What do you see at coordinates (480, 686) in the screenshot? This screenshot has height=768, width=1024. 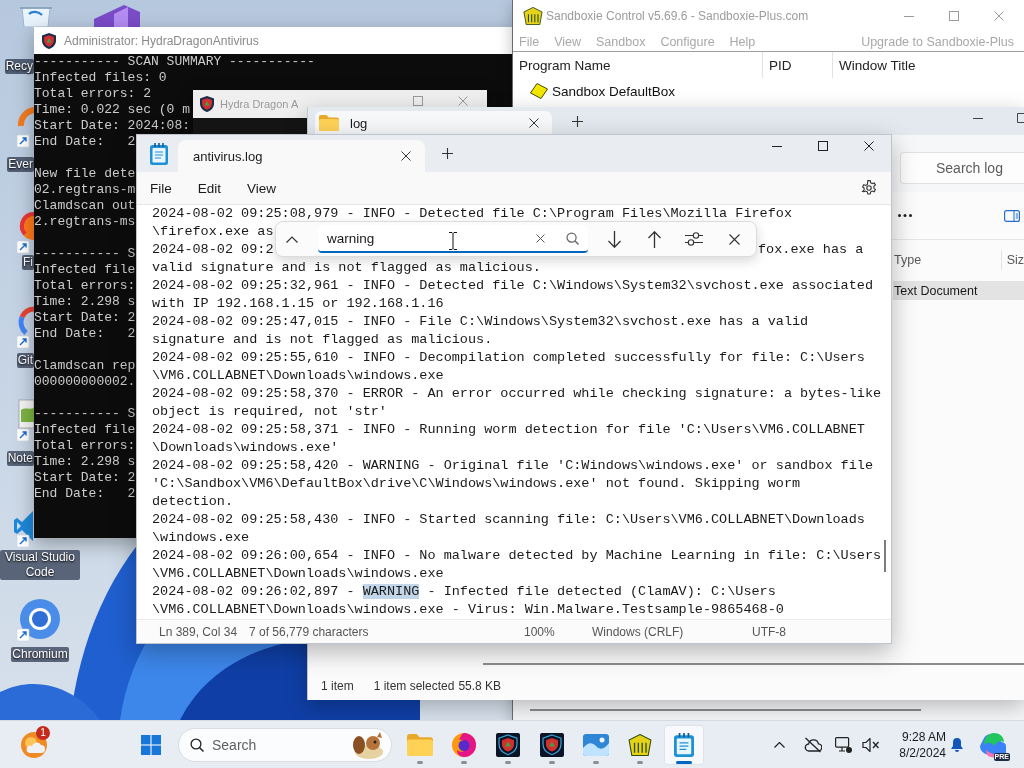 I see `status-text: 55.8 KB` at bounding box center [480, 686].